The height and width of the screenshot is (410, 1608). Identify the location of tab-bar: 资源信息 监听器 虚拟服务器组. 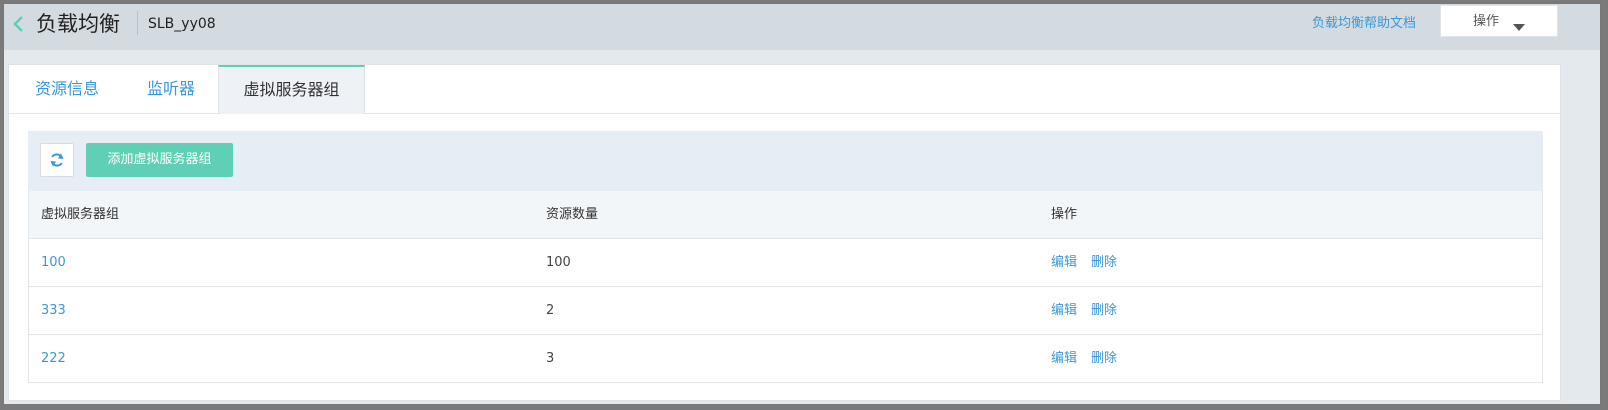
(784, 89).